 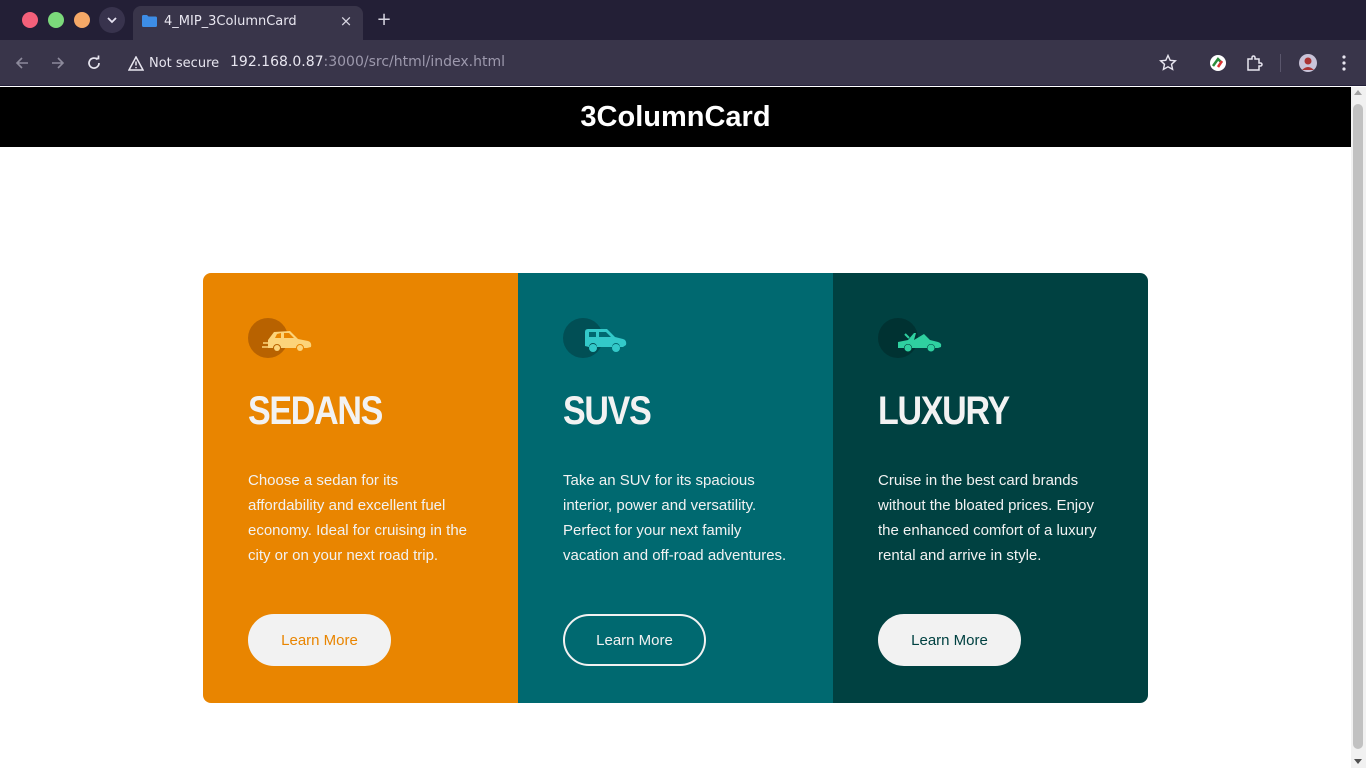 What do you see at coordinates (280, 338) in the screenshot?
I see `sedan-car-icon` at bounding box center [280, 338].